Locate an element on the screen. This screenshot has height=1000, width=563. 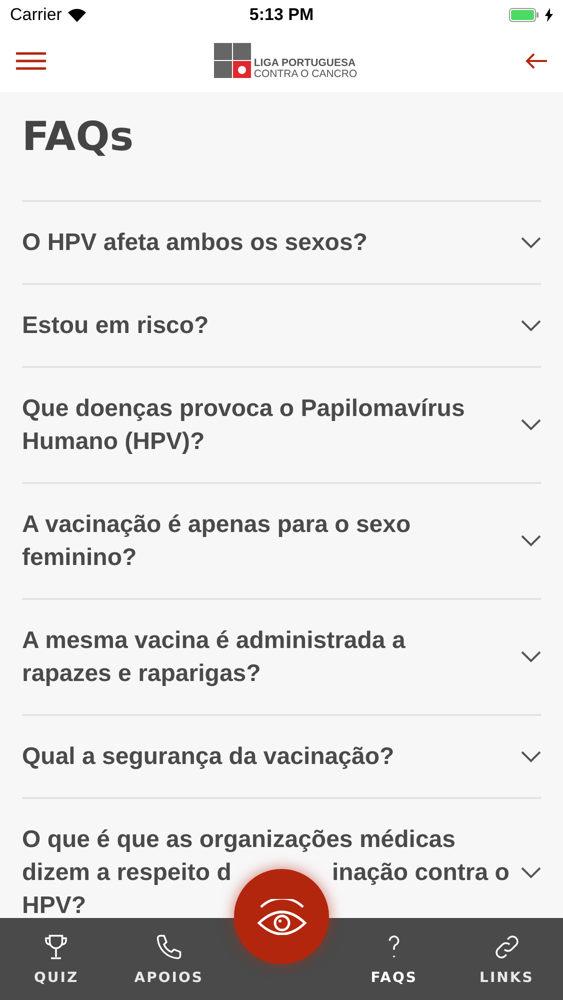
tab-item: FAQS is located at coordinates (394, 959).